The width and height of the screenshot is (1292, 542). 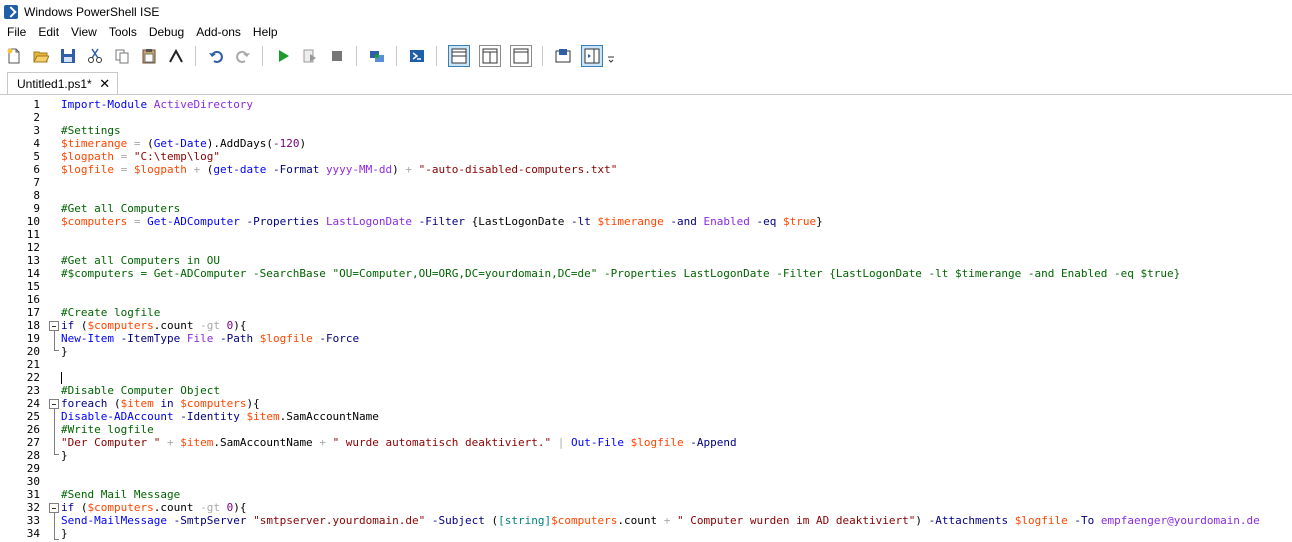 I want to click on stop-icon, so click(x=337, y=56).